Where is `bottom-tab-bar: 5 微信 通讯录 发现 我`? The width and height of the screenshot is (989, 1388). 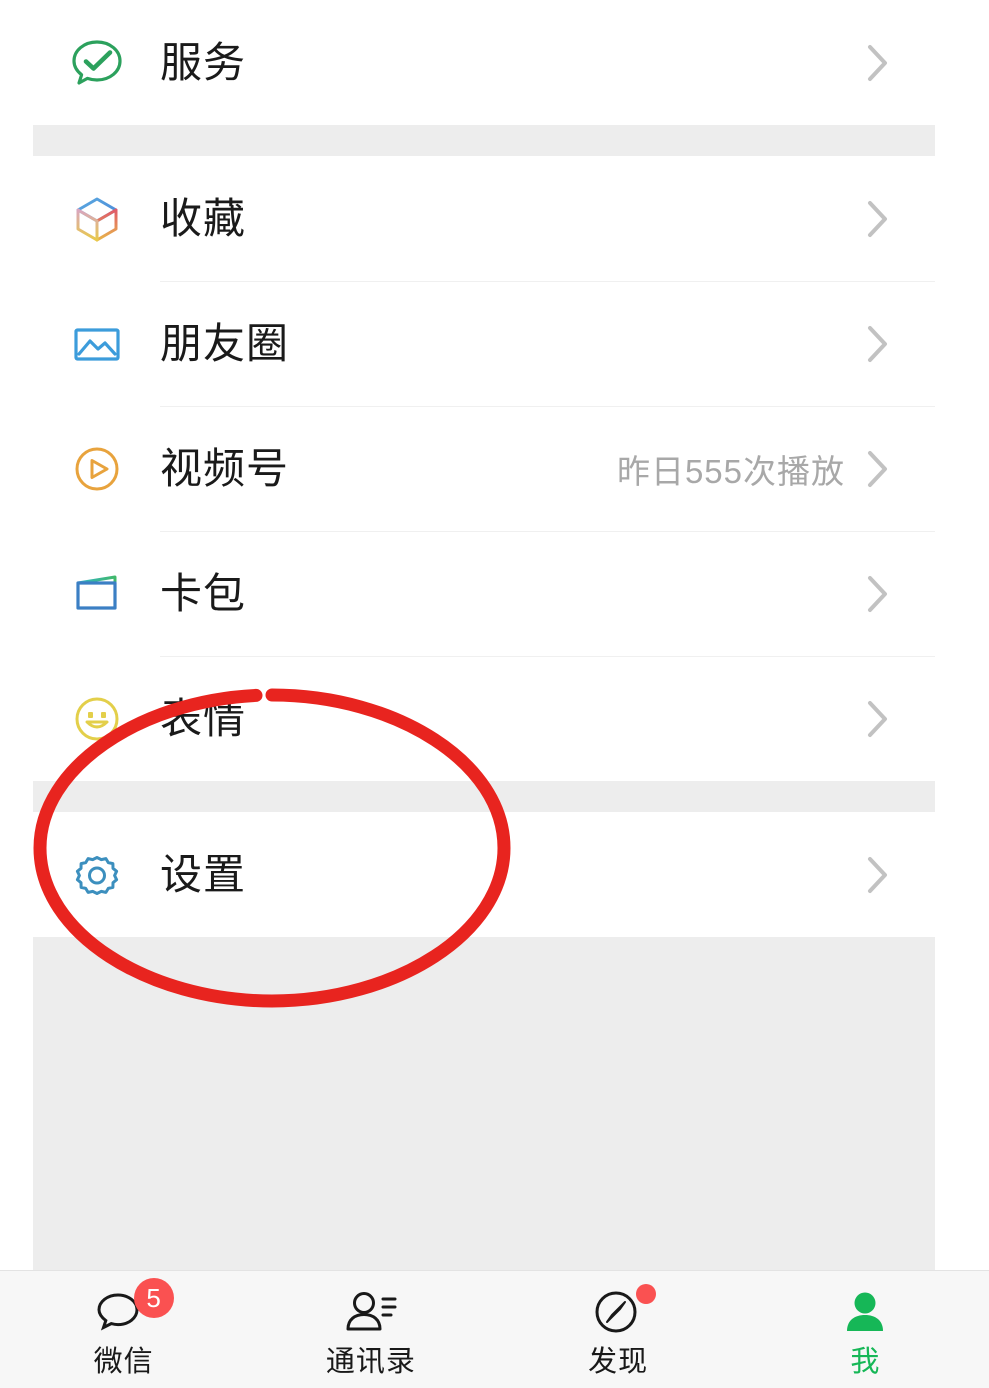 bottom-tab-bar: 5 微信 通讯录 发现 我 is located at coordinates (494, 1329).